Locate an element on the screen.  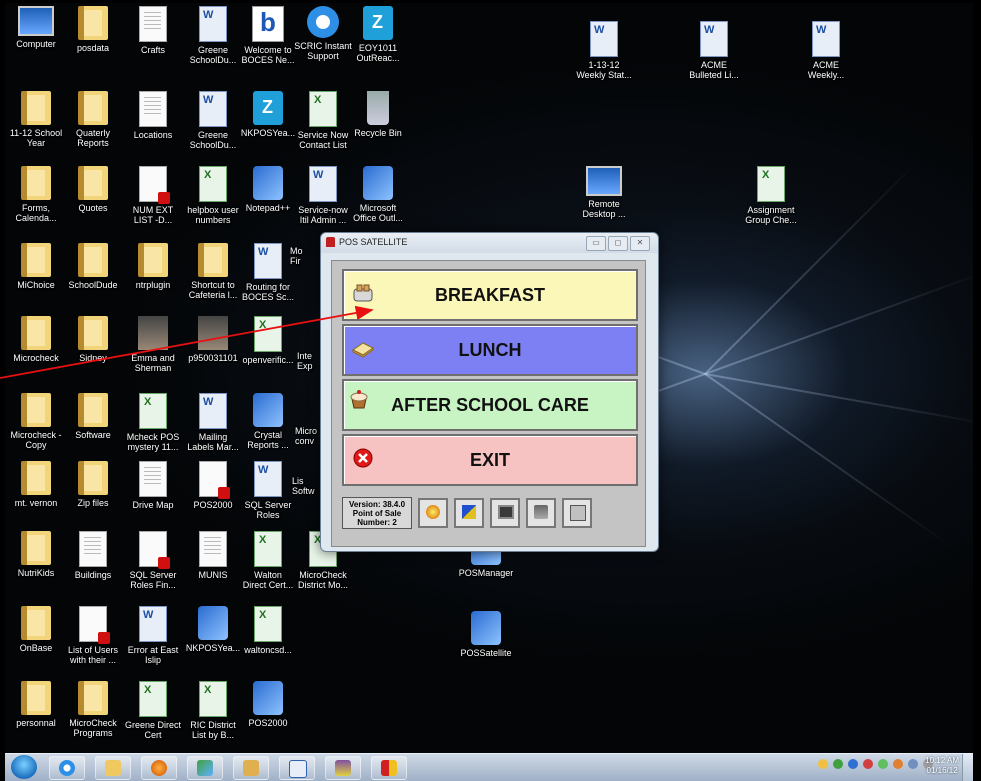
taskbar-ie is located at coordinates (67, 768).